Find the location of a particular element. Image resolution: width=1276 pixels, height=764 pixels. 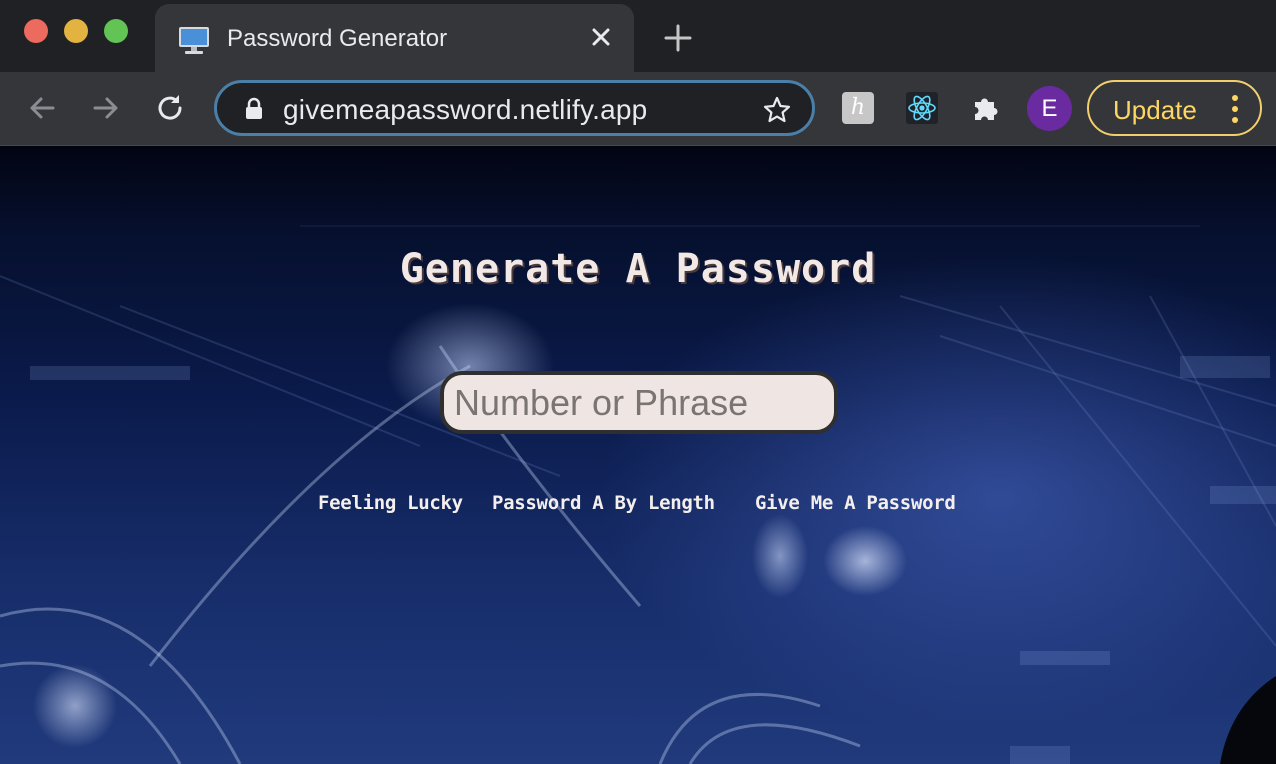

close-icon is located at coordinates (601, 37).